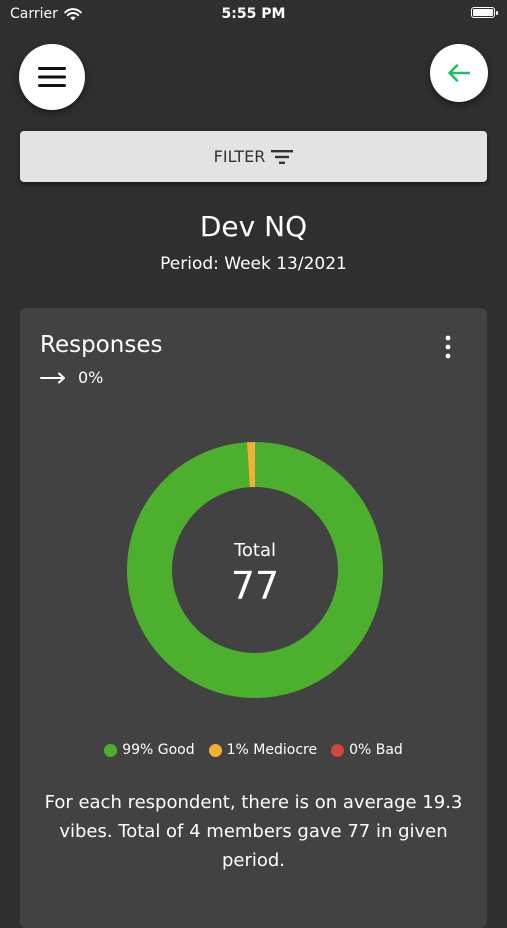 The width and height of the screenshot is (507, 928). What do you see at coordinates (282, 156) in the screenshot?
I see `filter-lines-icon` at bounding box center [282, 156].